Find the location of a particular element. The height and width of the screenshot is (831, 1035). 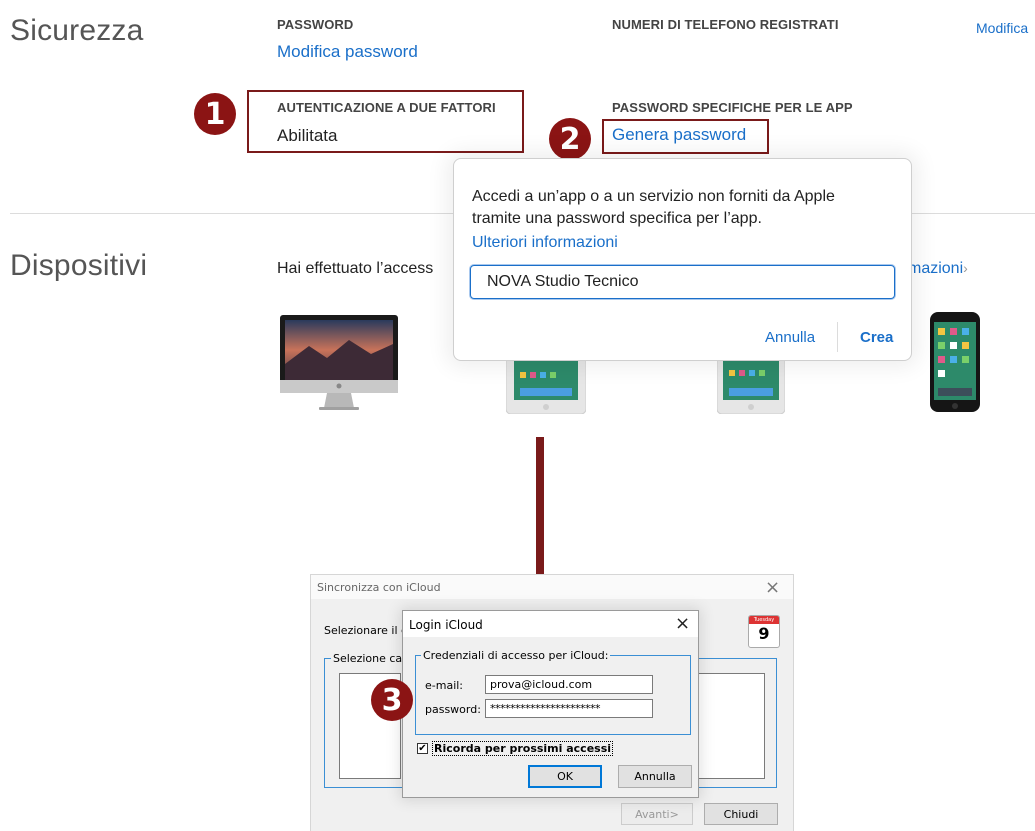

twofa-header: AUTENTICAZIONE A DUE FATTORI is located at coordinates (386, 107).